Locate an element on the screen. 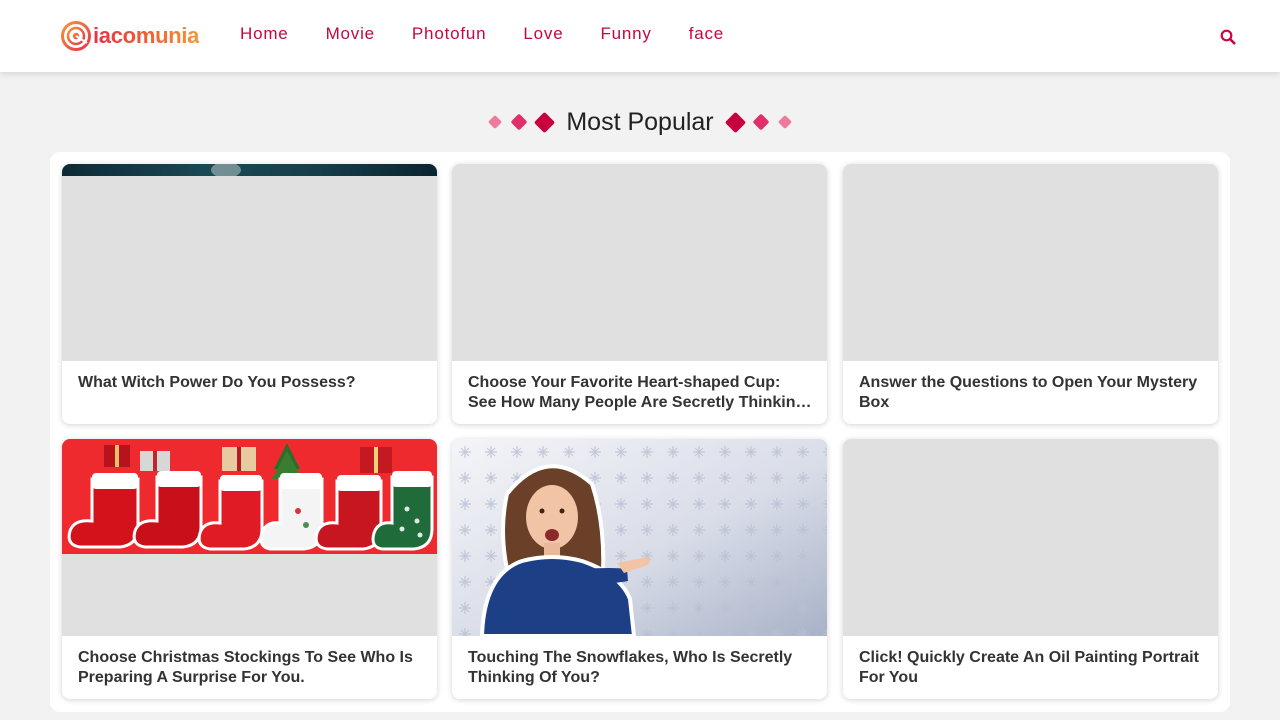  main-nav: Home Movie Photofun Love Funny face is located at coordinates (500, 34).